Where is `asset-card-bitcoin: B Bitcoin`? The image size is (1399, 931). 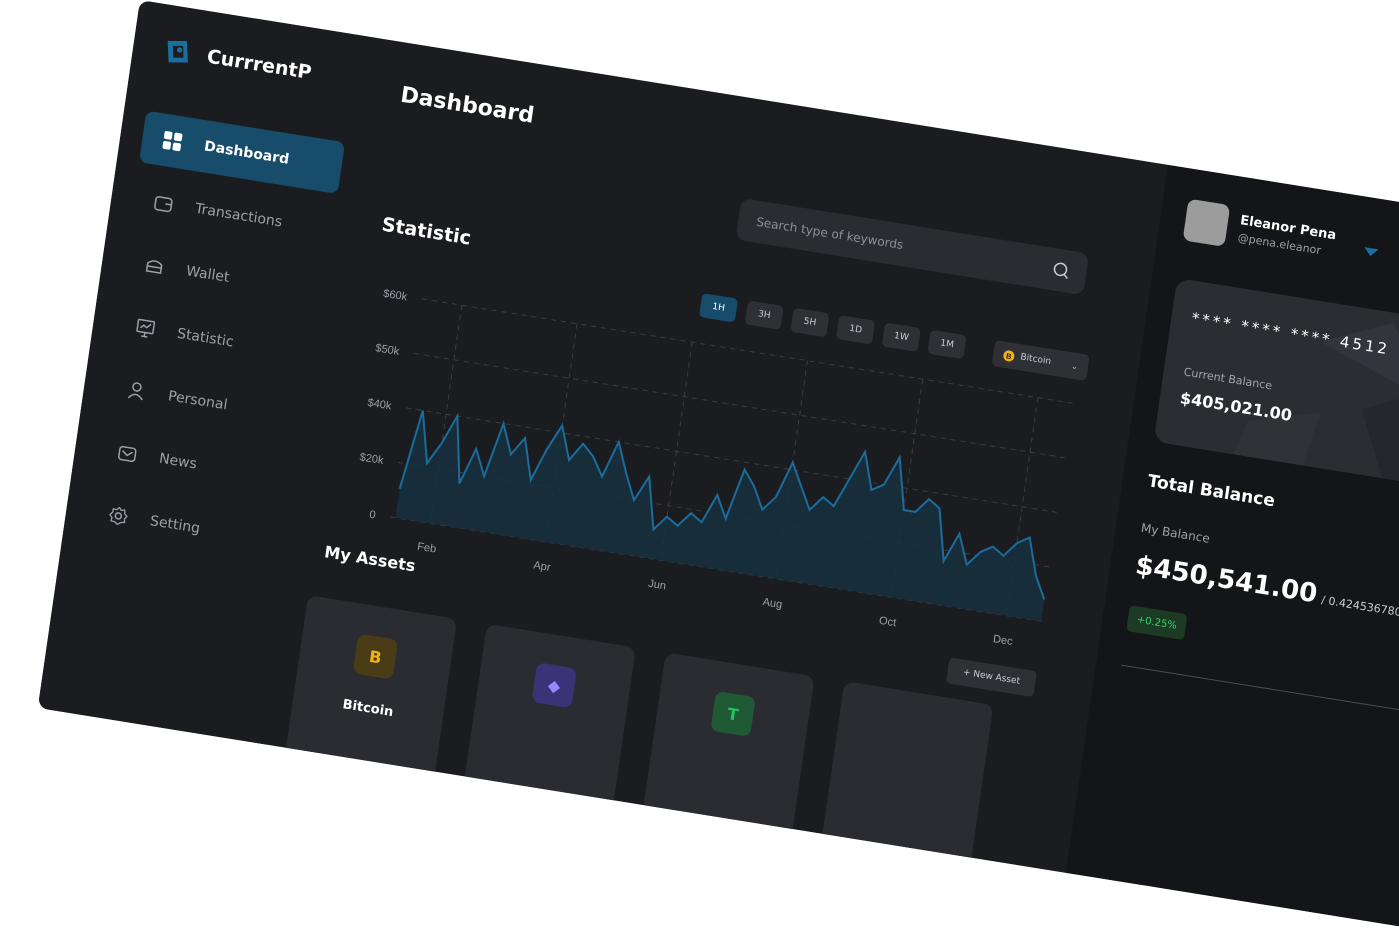
asset-card-bitcoin: B Bitcoin is located at coordinates (368, 706).